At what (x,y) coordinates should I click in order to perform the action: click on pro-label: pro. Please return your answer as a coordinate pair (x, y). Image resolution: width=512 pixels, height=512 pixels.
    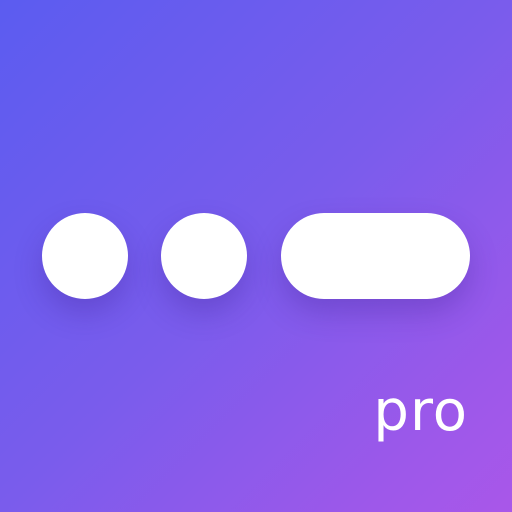
    Looking at the image, I should click on (420, 411).